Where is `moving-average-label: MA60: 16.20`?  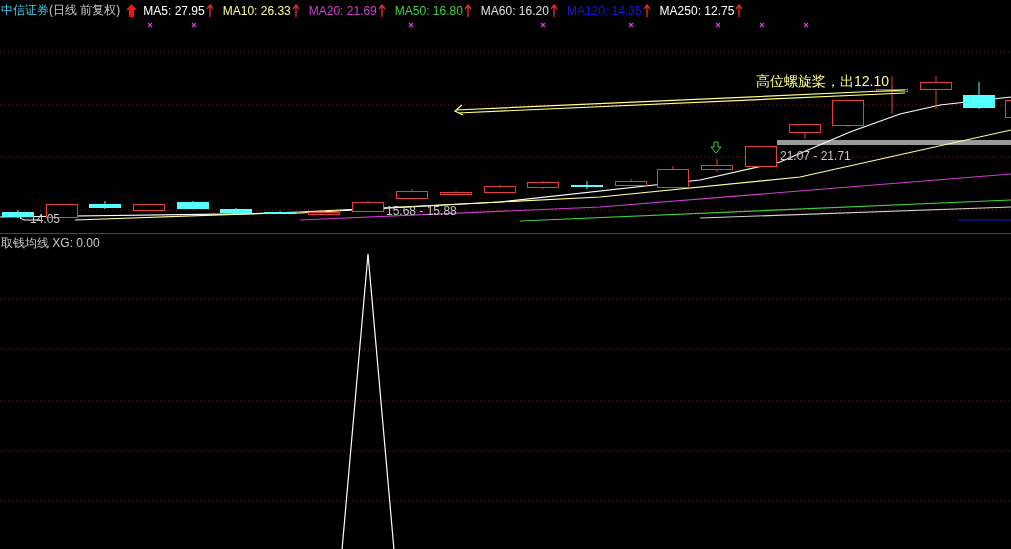 moving-average-label: MA60: 16.20 is located at coordinates (514, 10).